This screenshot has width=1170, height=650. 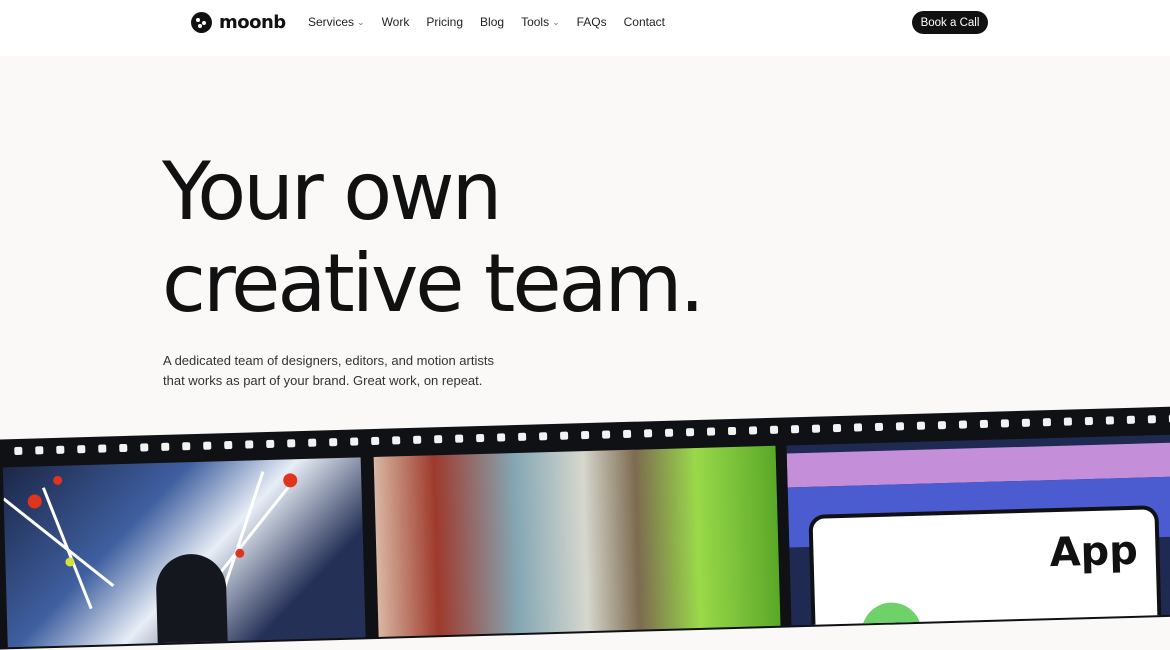 I want to click on nav-item-services: Services ⌄, so click(x=336, y=22).